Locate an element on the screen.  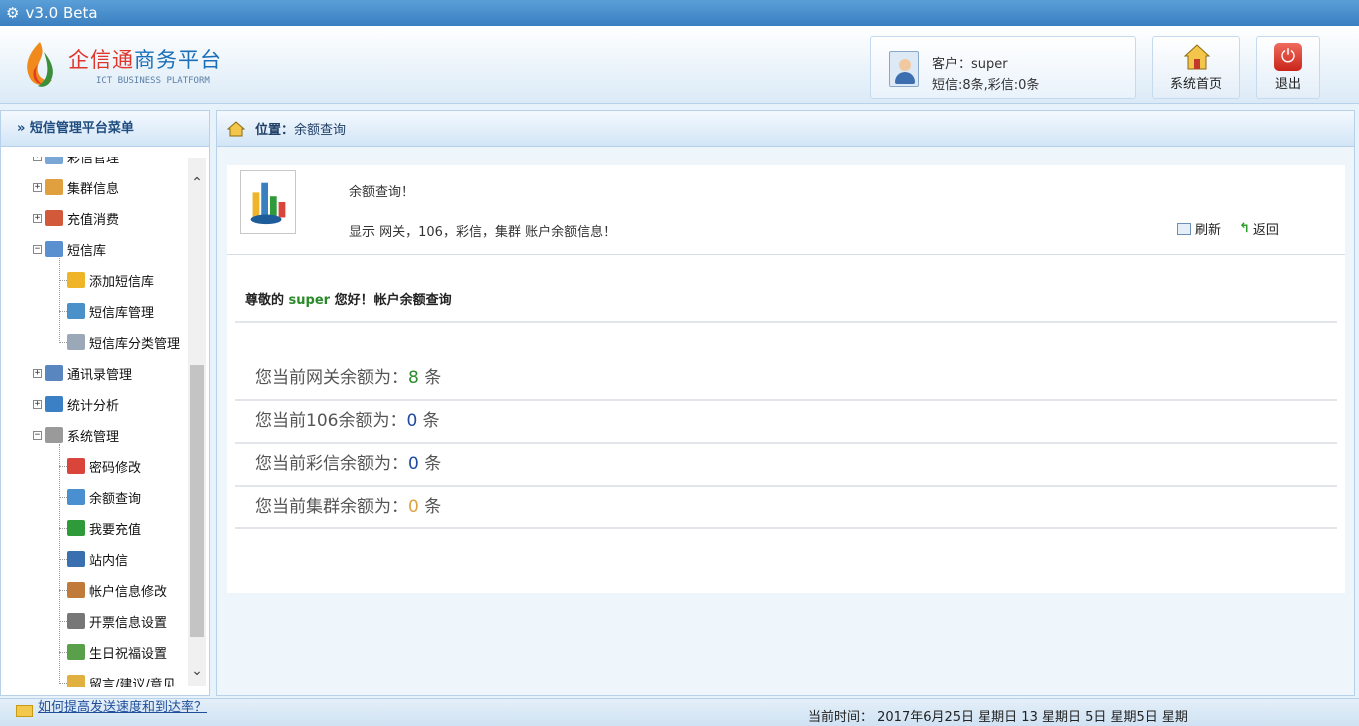
help-link: 如何提高发送速度和到达率？ is located at coordinates (122, 705).